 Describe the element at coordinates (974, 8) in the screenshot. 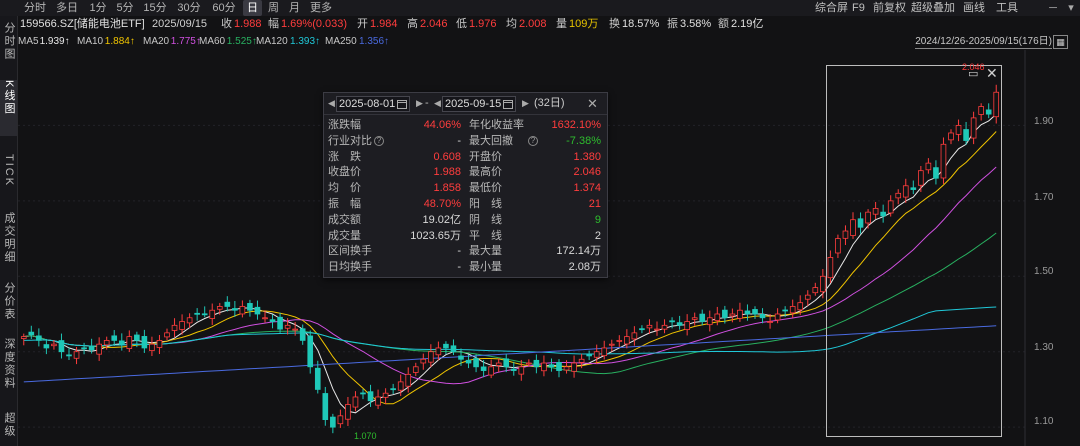

I see `toolbar-button-4: 画线` at that location.